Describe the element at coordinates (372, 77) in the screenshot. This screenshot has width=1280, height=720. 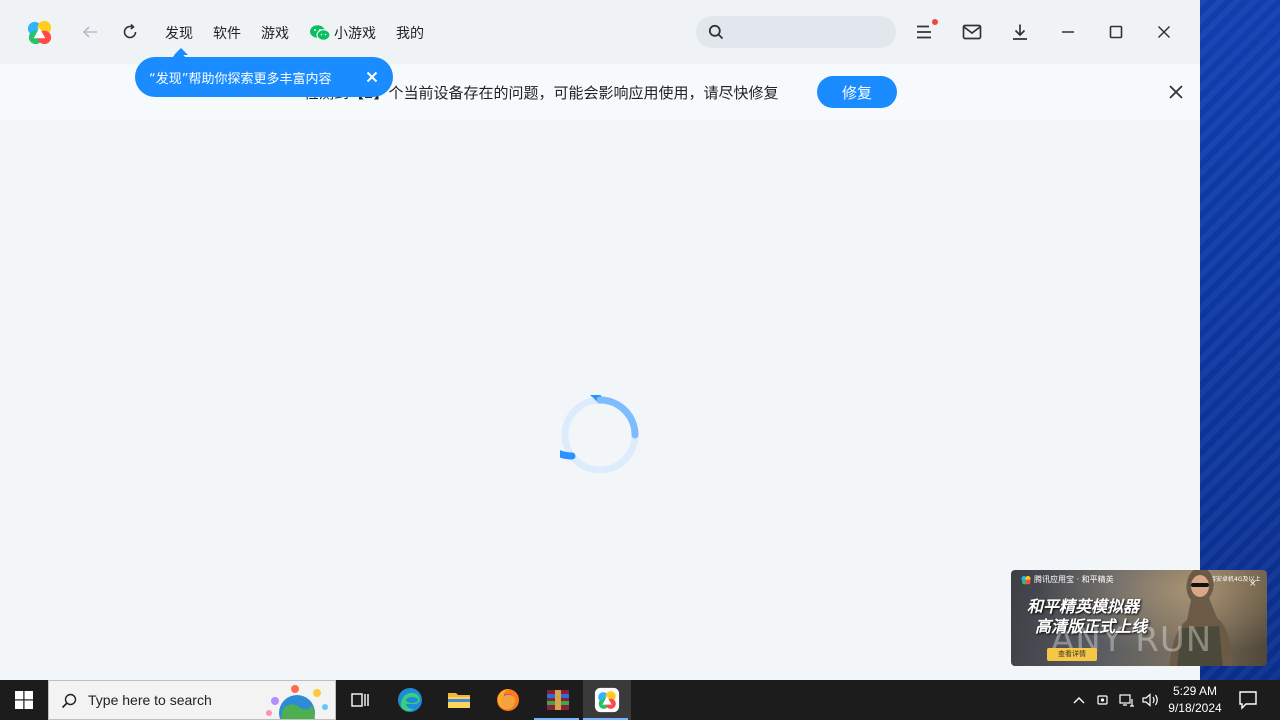
I see `tooltip-close-icon` at that location.